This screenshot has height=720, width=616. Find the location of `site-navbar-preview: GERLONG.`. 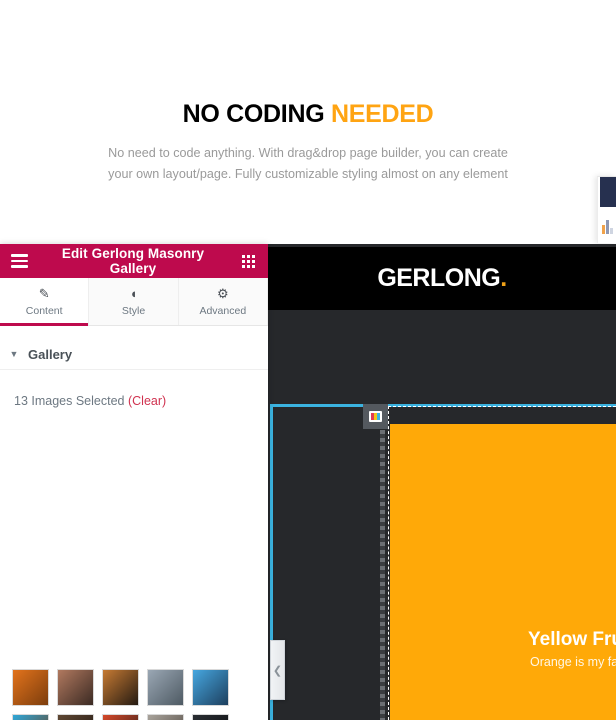

site-navbar-preview: GERLONG. is located at coordinates (442, 278).